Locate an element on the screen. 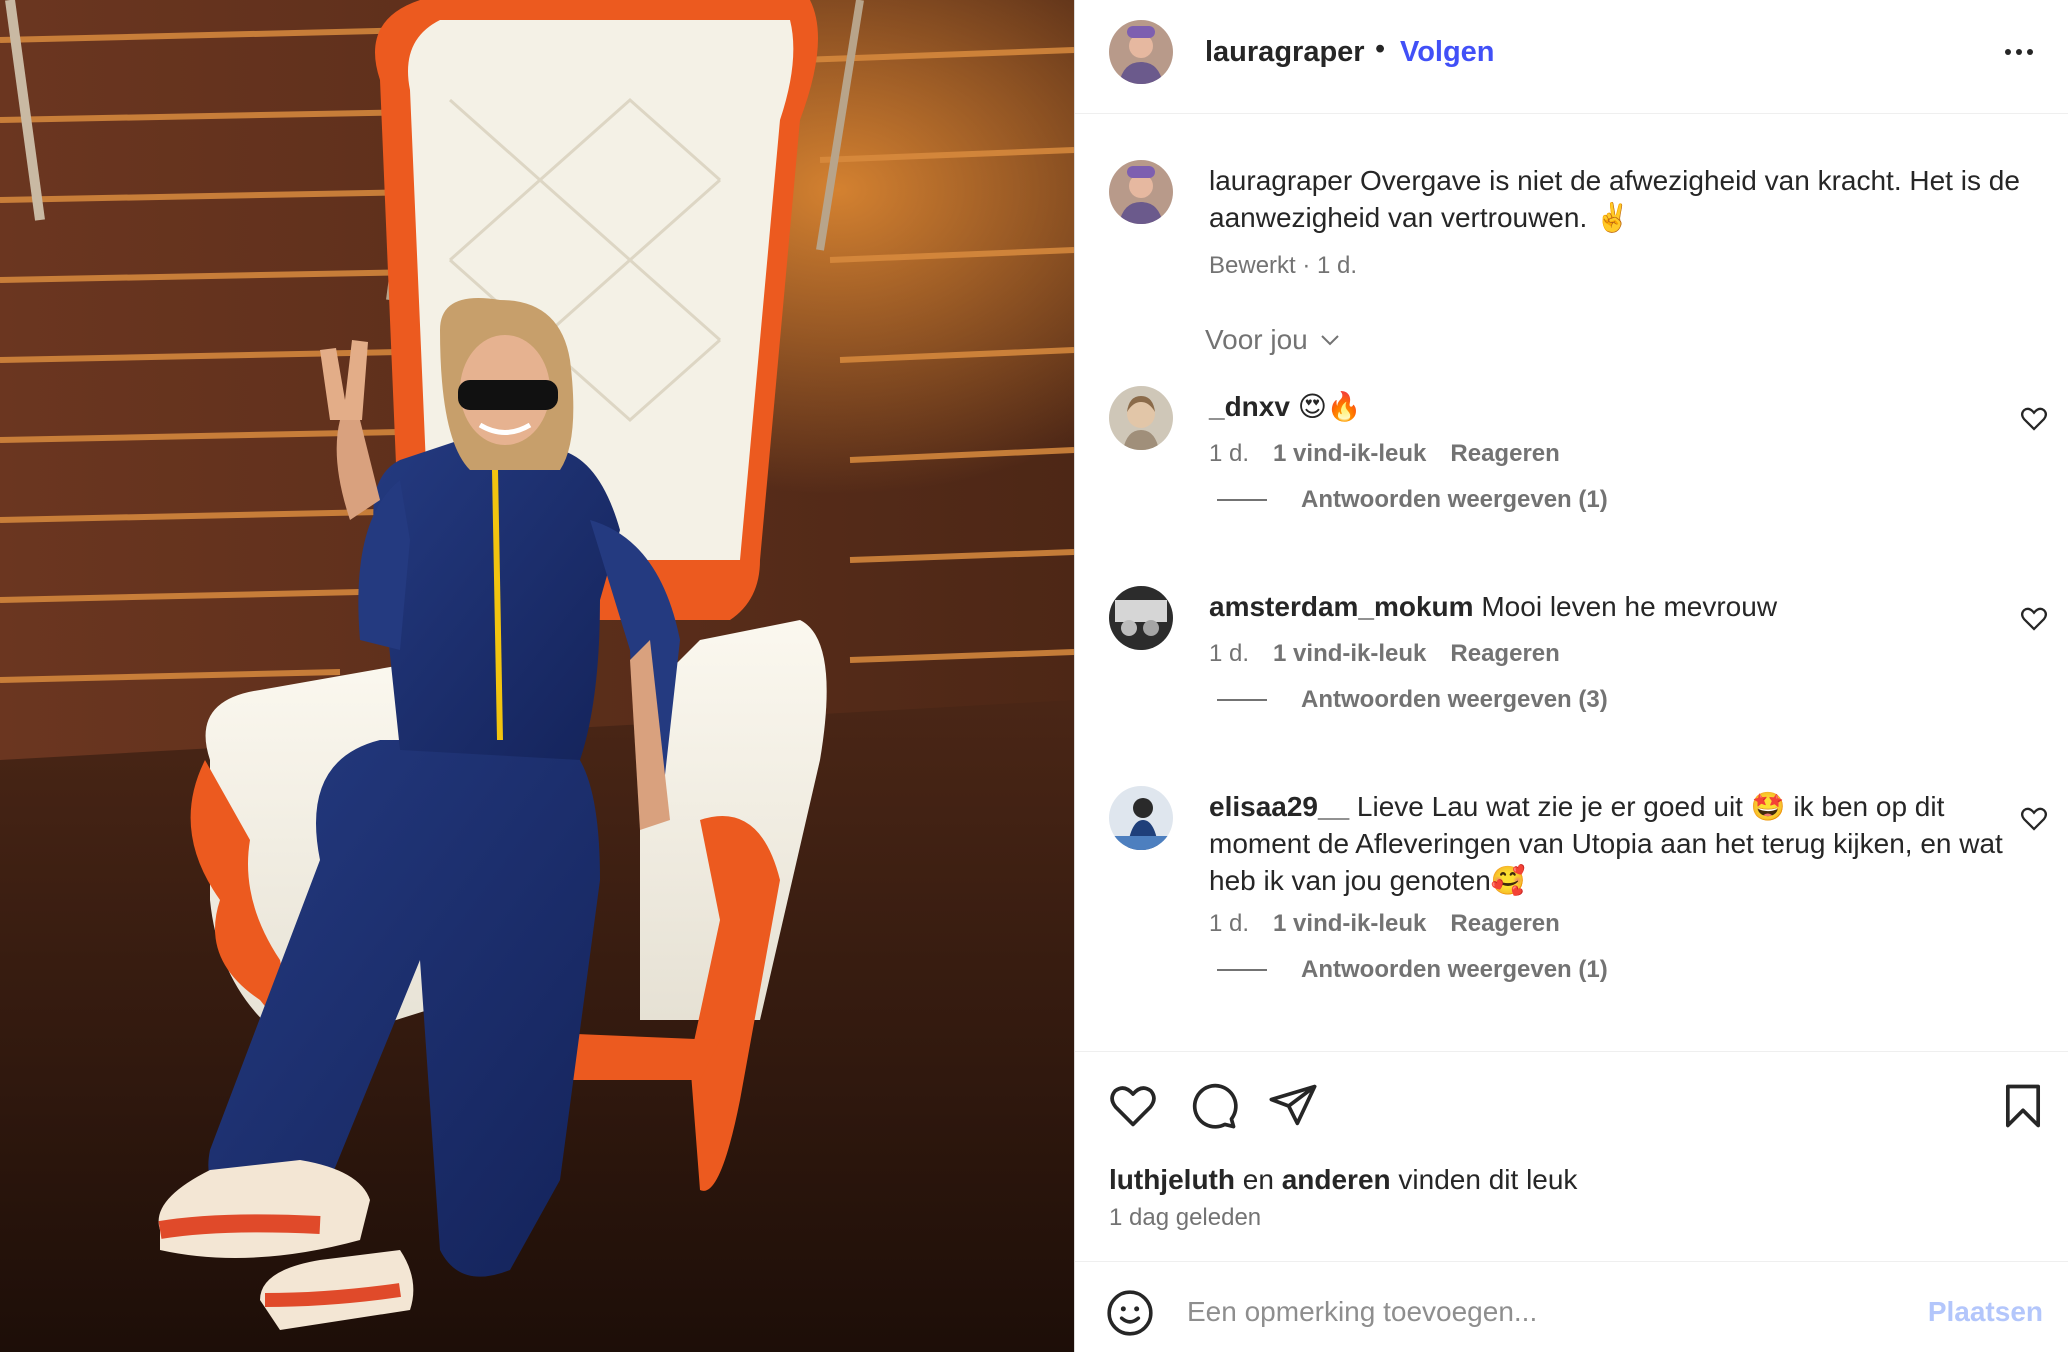 This screenshot has height=1352, width=2068. smiley-icon is located at coordinates (1130, 1313).